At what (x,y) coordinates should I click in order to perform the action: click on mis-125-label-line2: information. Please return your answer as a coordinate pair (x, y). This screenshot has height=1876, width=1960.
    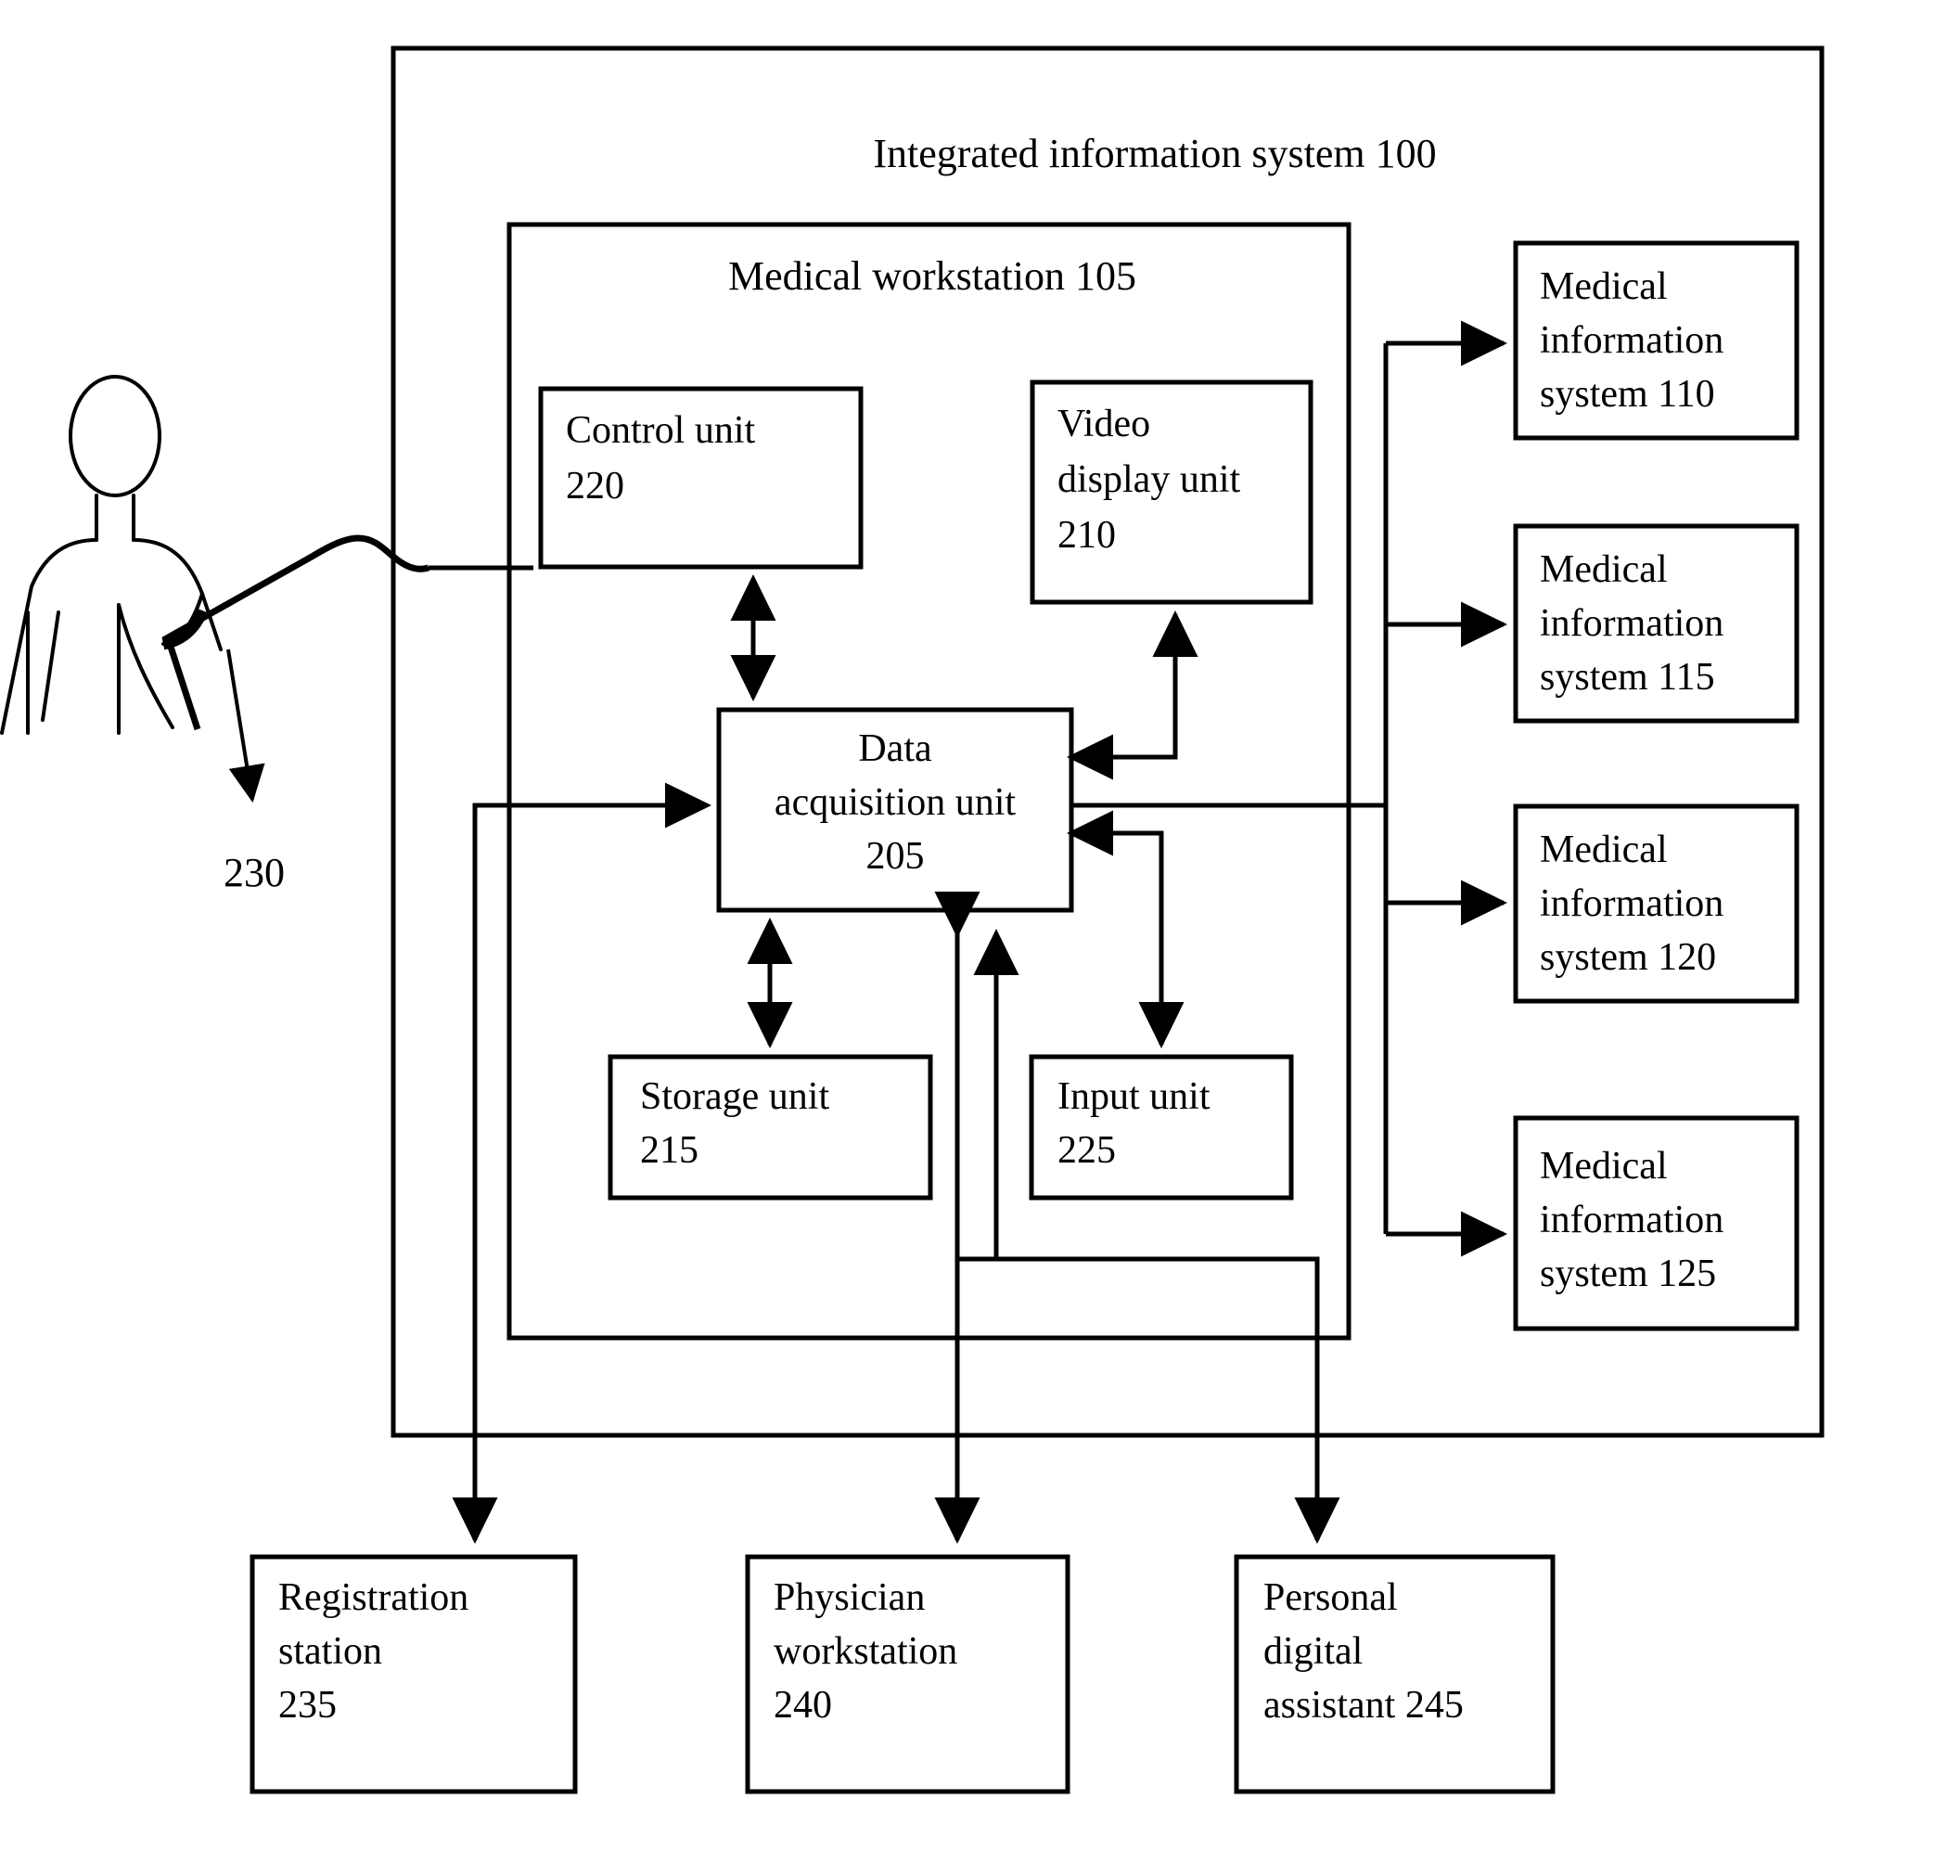
    Looking at the image, I should click on (1632, 1220).